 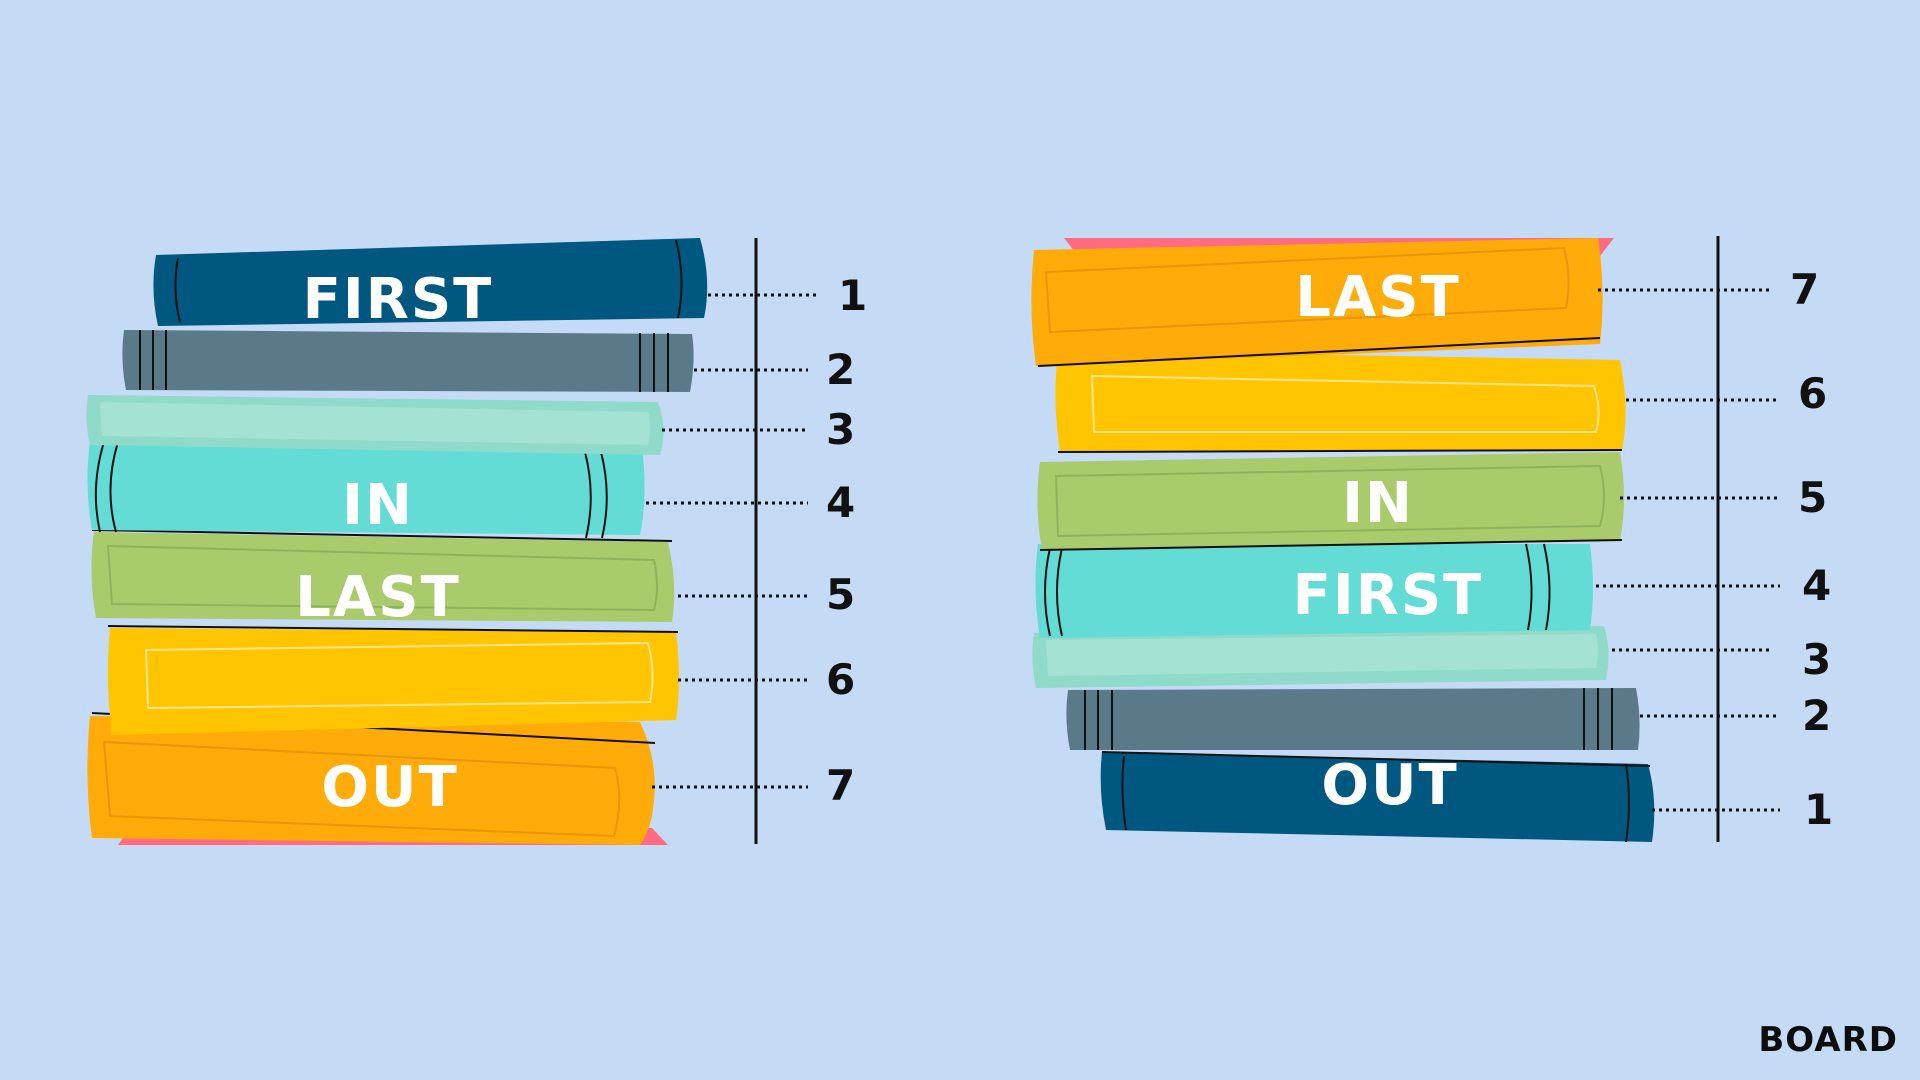 What do you see at coordinates (1378, 297) in the screenshot?
I see `right-book-label-top: LAST` at bounding box center [1378, 297].